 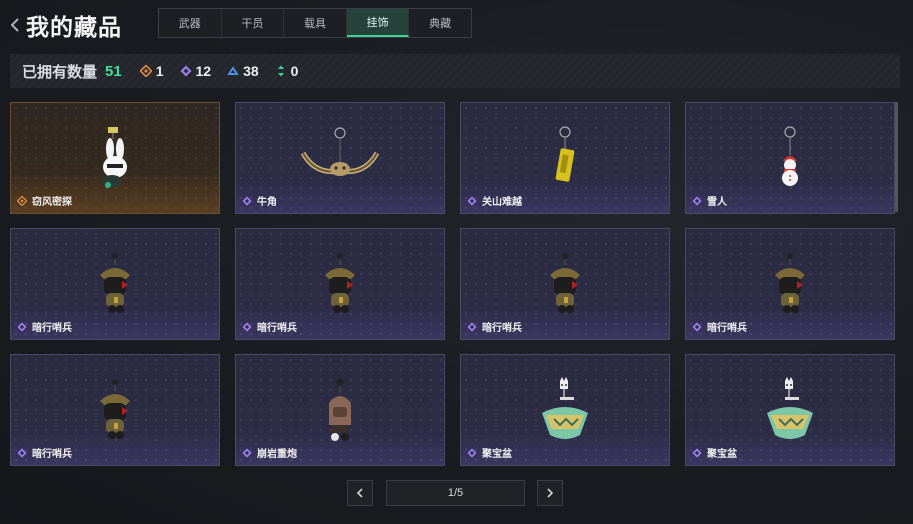 I want to click on charm-label: 崩岩重炮, so click(x=269, y=452).